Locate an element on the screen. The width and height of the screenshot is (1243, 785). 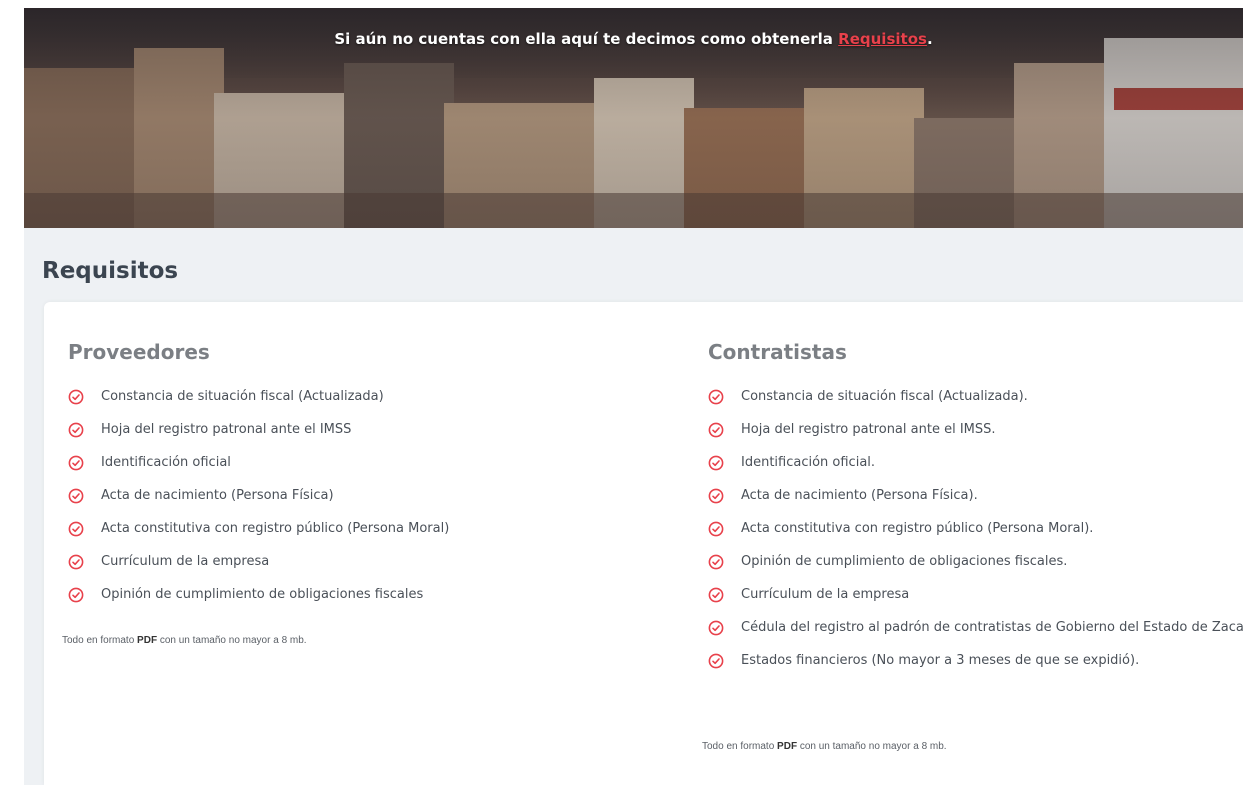
item-text: Identificación oficial. is located at coordinates (808, 462).